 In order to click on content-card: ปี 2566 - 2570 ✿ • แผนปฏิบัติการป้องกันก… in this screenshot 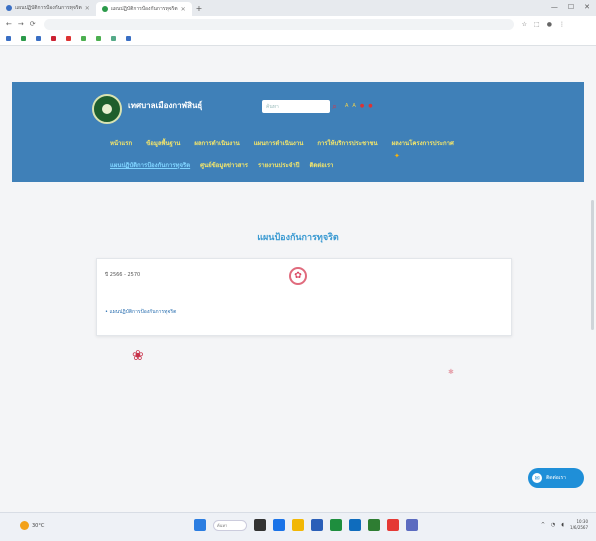, I will do `click(304, 297)`.